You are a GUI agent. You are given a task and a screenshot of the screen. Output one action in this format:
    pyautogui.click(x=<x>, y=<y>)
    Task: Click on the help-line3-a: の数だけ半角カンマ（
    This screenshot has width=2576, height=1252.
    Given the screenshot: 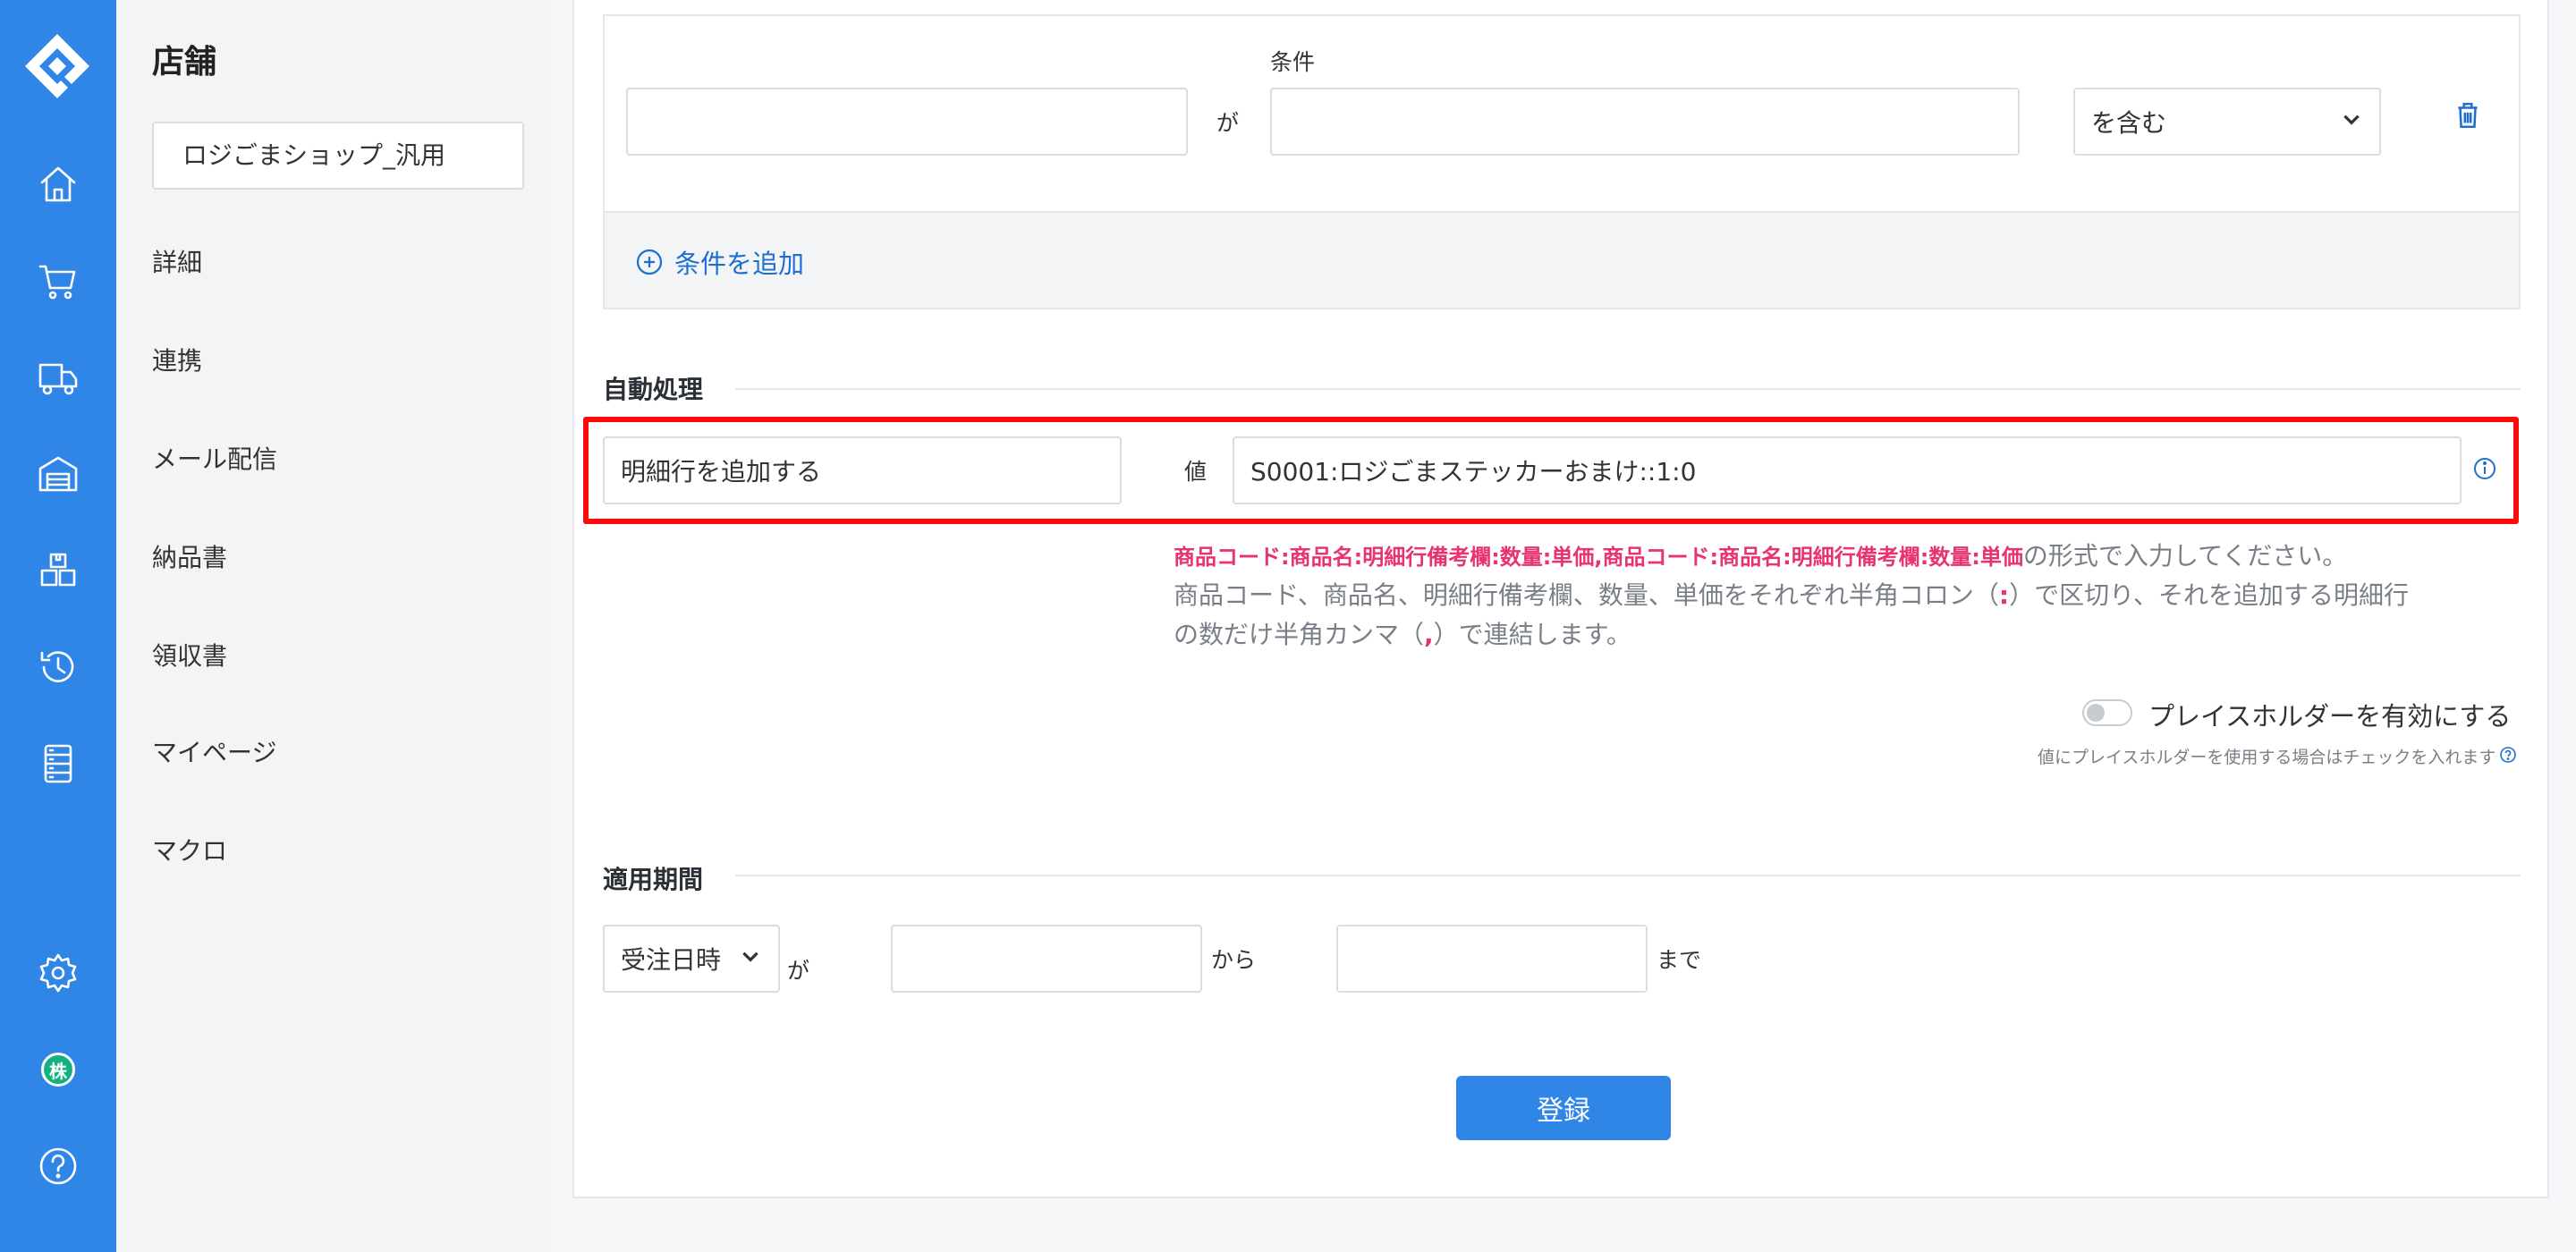 What is the action you would take?
    pyautogui.click(x=1299, y=634)
    